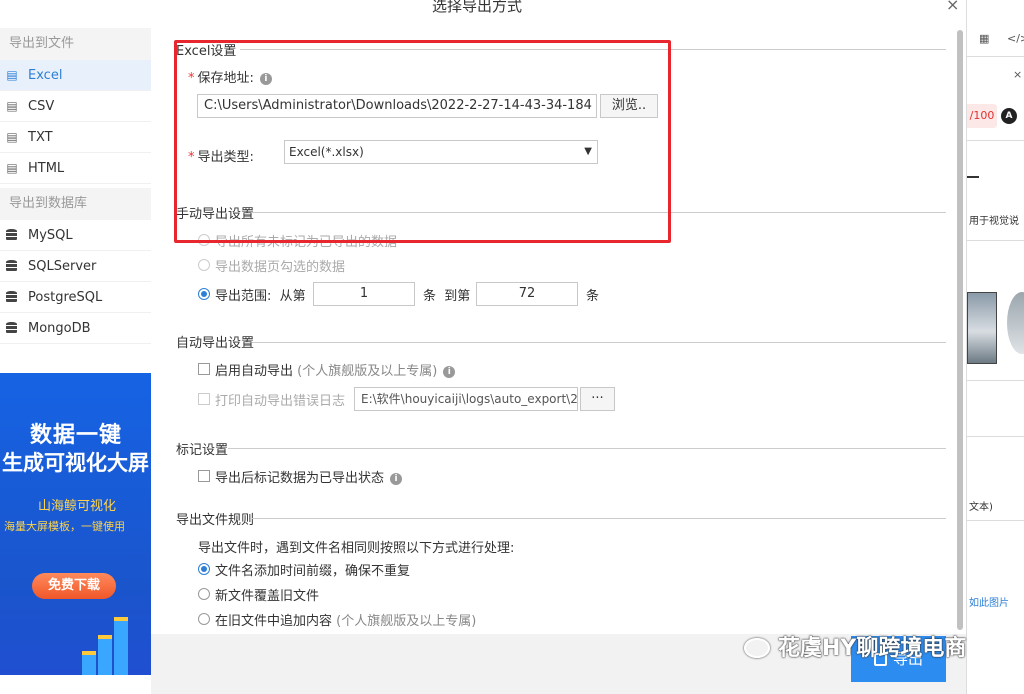 This screenshot has width=1024, height=694. What do you see at coordinates (76, 435) in the screenshot?
I see `ad-headline: 数据一键` at bounding box center [76, 435].